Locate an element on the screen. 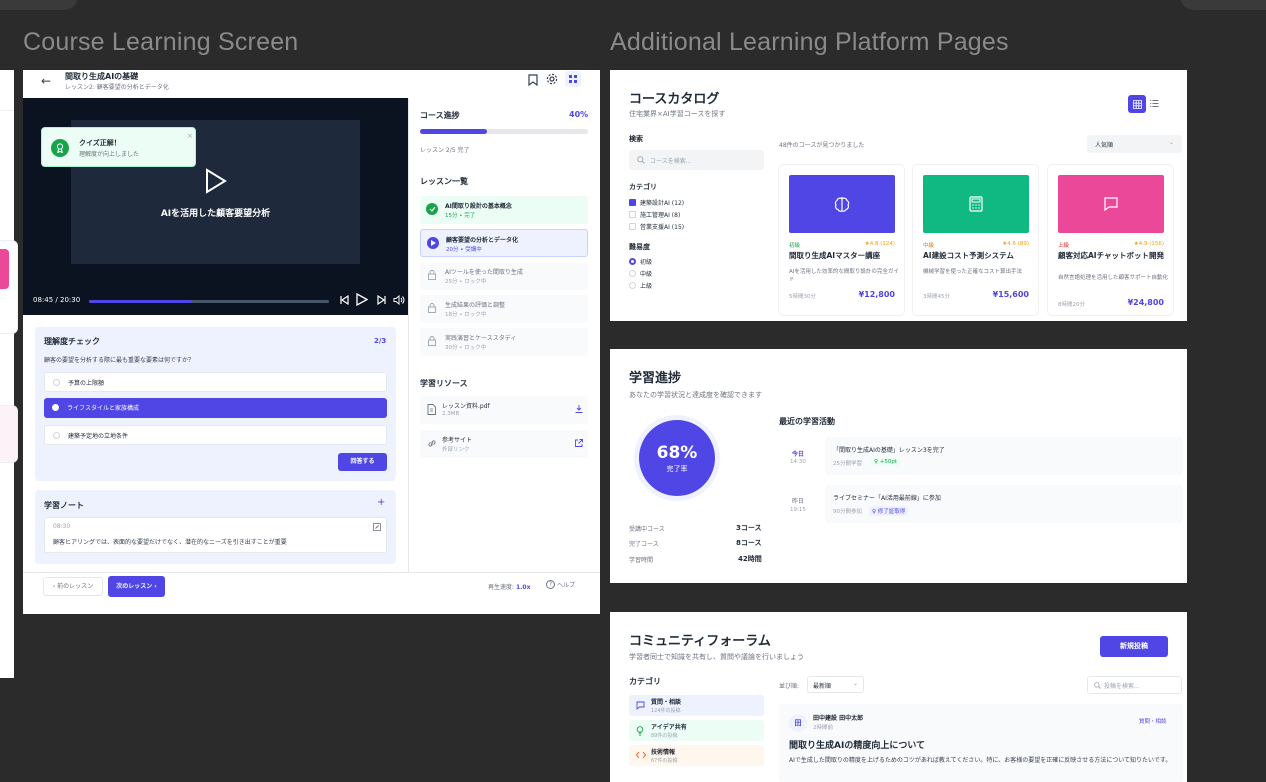 The height and width of the screenshot is (782, 1266). activity-time: 19:15 is located at coordinates (798, 510).